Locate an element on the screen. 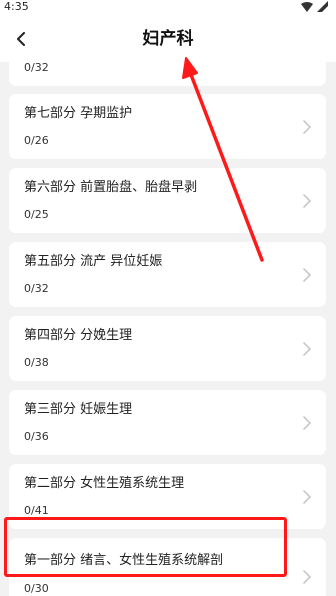  item-progress: 0/41 is located at coordinates (36, 510).